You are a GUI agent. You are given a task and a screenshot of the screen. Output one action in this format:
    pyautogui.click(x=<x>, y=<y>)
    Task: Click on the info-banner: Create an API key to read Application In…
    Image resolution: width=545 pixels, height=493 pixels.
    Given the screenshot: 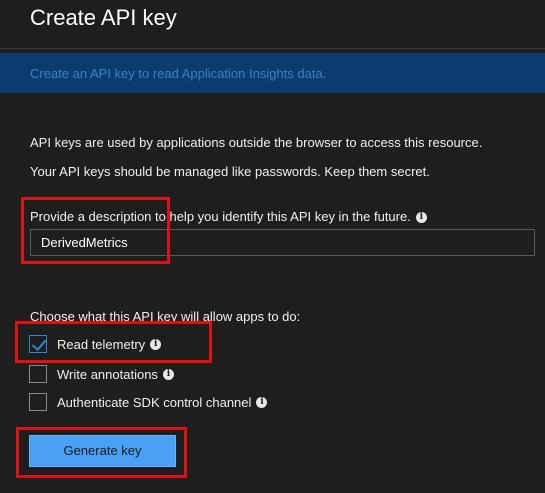 What is the action you would take?
    pyautogui.click(x=272, y=73)
    